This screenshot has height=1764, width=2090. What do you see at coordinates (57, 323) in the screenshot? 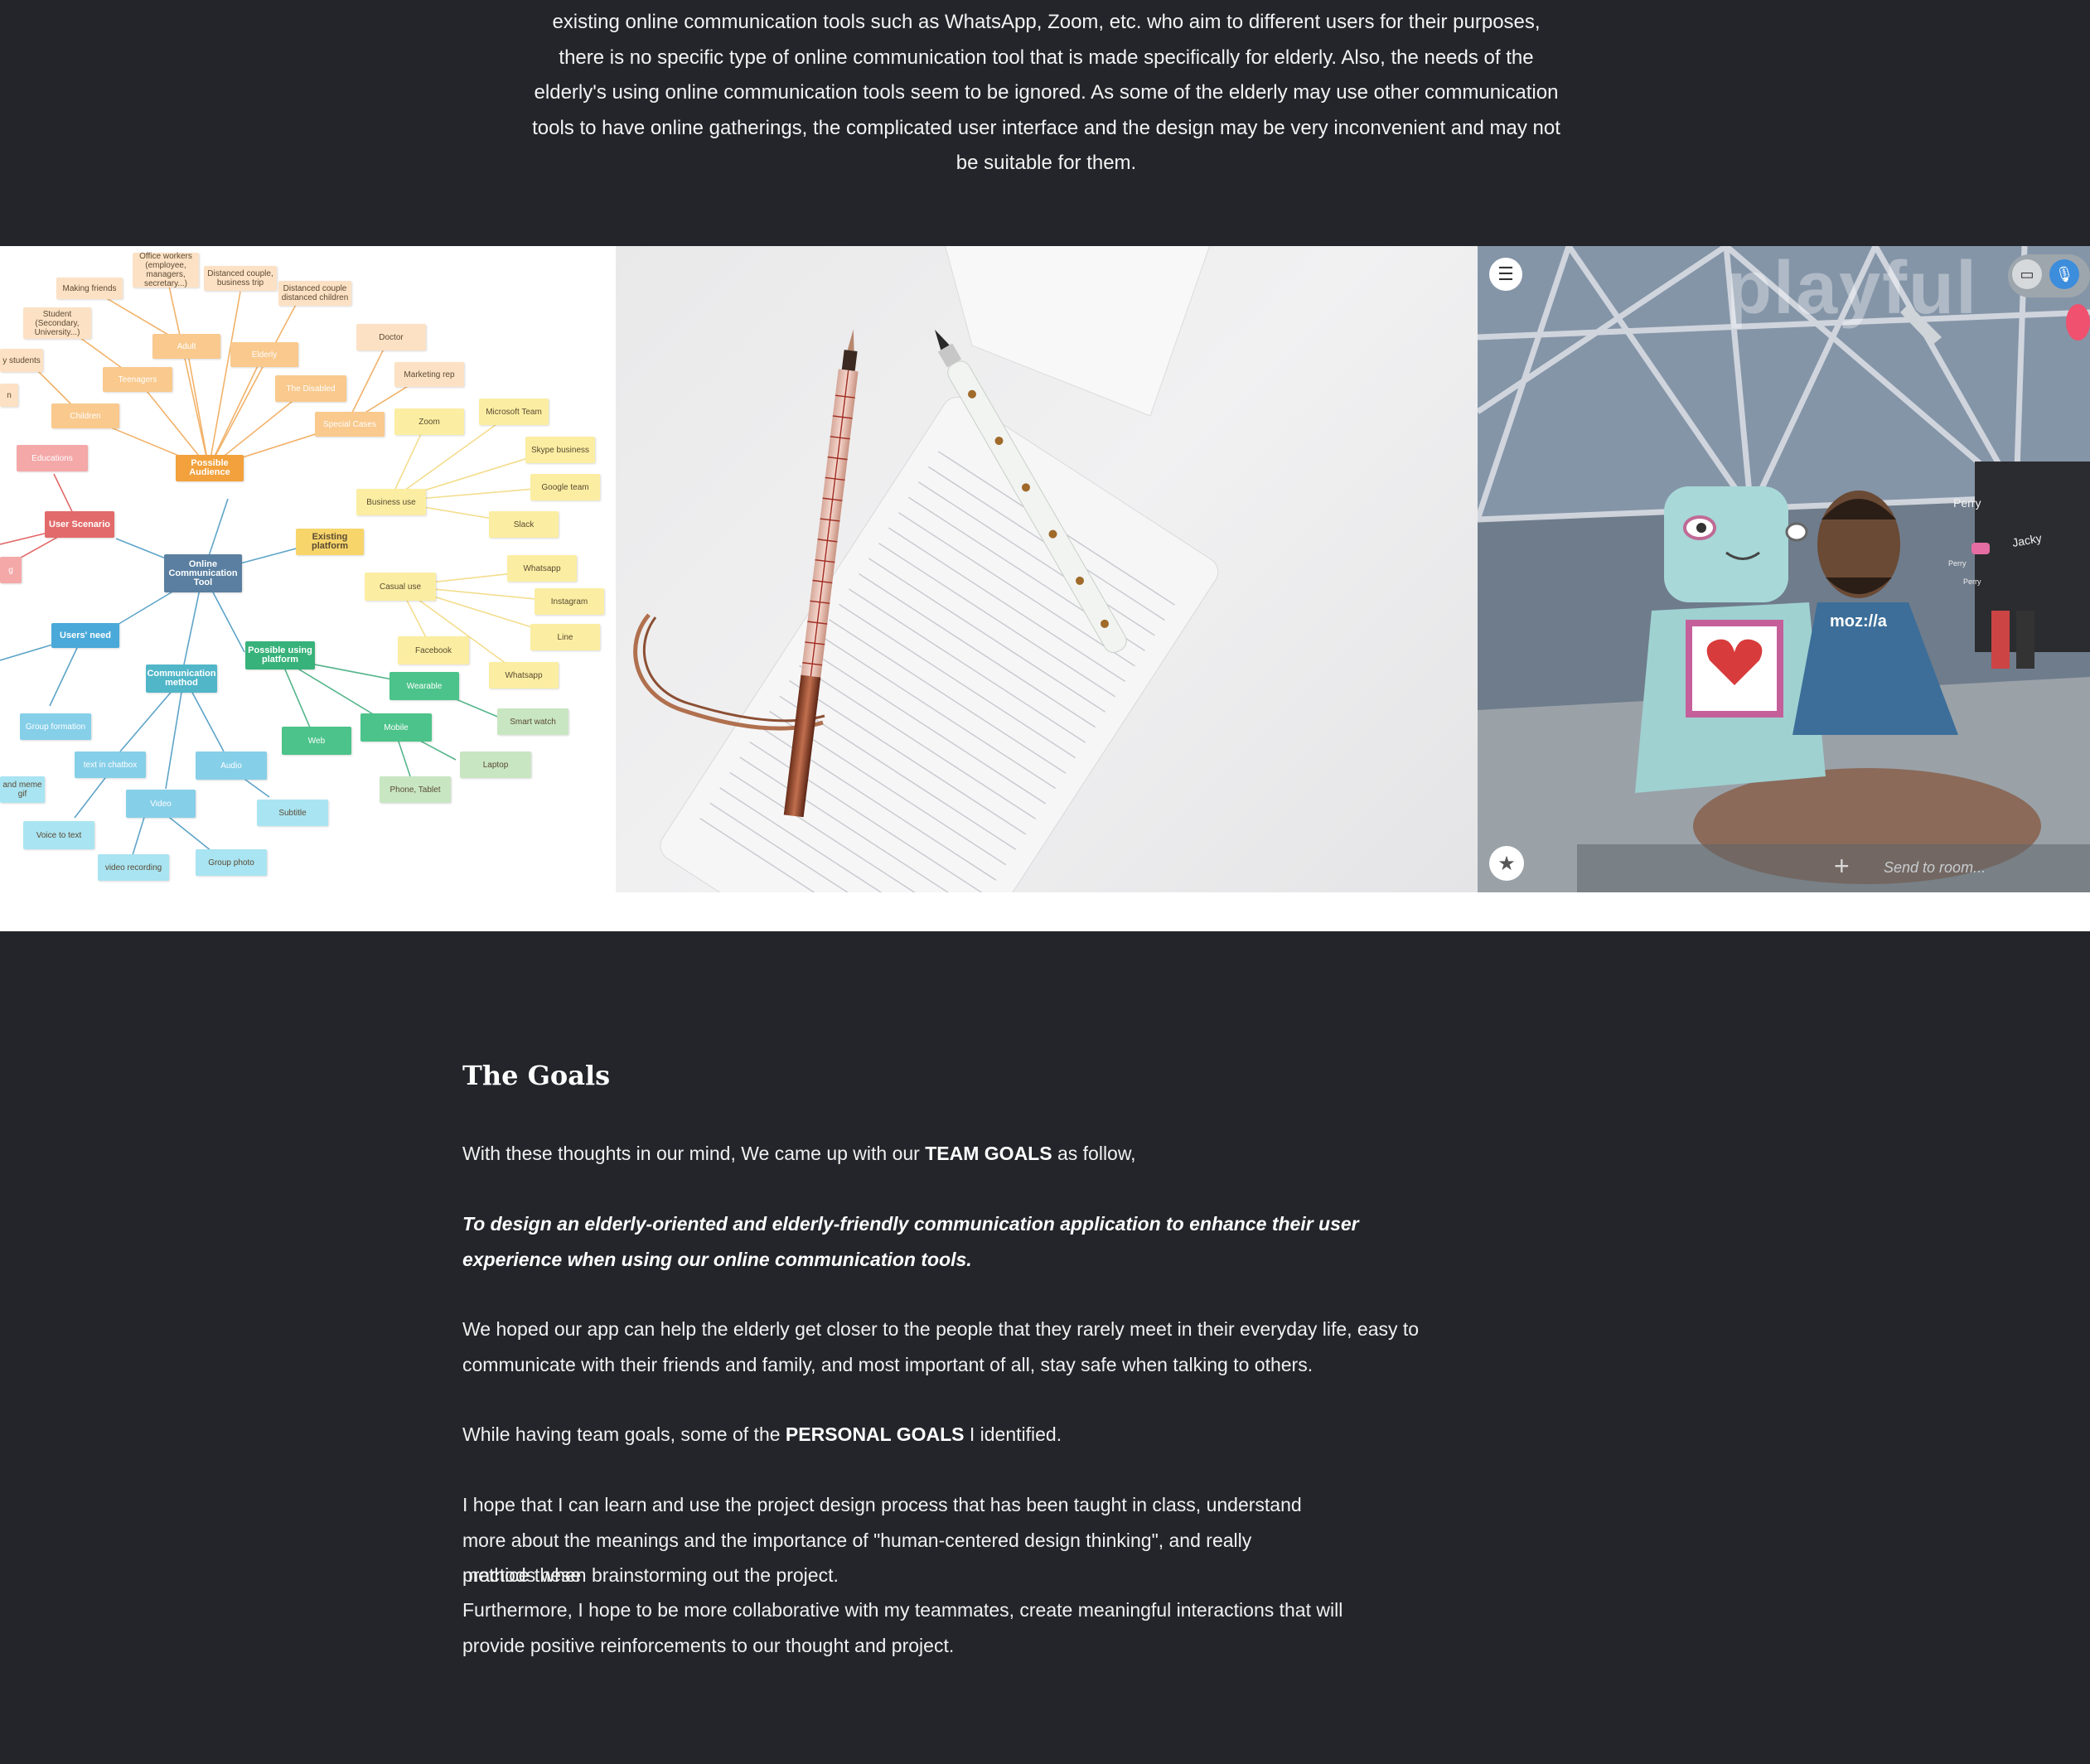
I see `mindmap-node: Student (Secondary, University...)` at bounding box center [57, 323].